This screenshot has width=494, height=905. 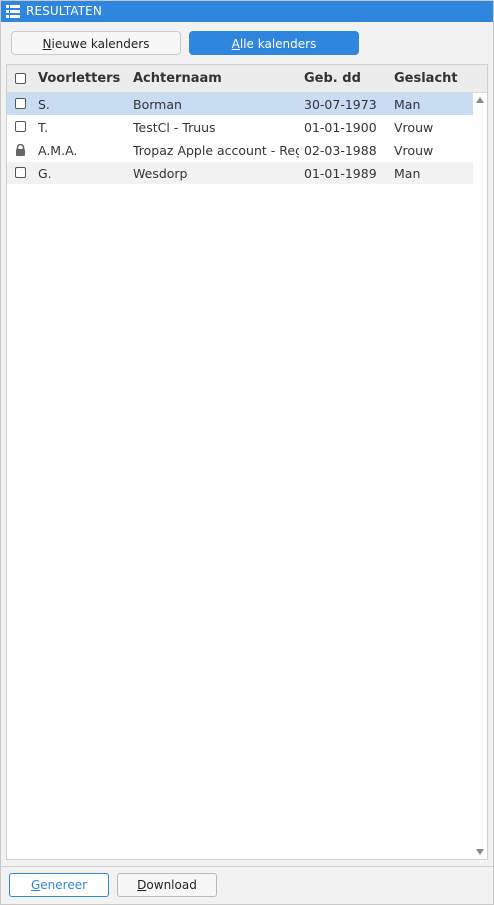 What do you see at coordinates (247, 885) in the screenshot?
I see `bottom-toolbar: Genereer Download` at bounding box center [247, 885].